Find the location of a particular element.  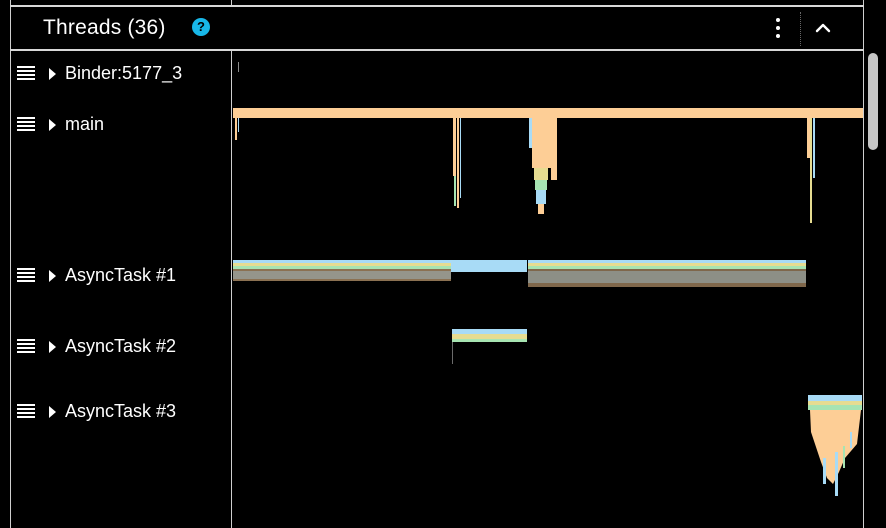

header-top-divider is located at coordinates (437, 6).